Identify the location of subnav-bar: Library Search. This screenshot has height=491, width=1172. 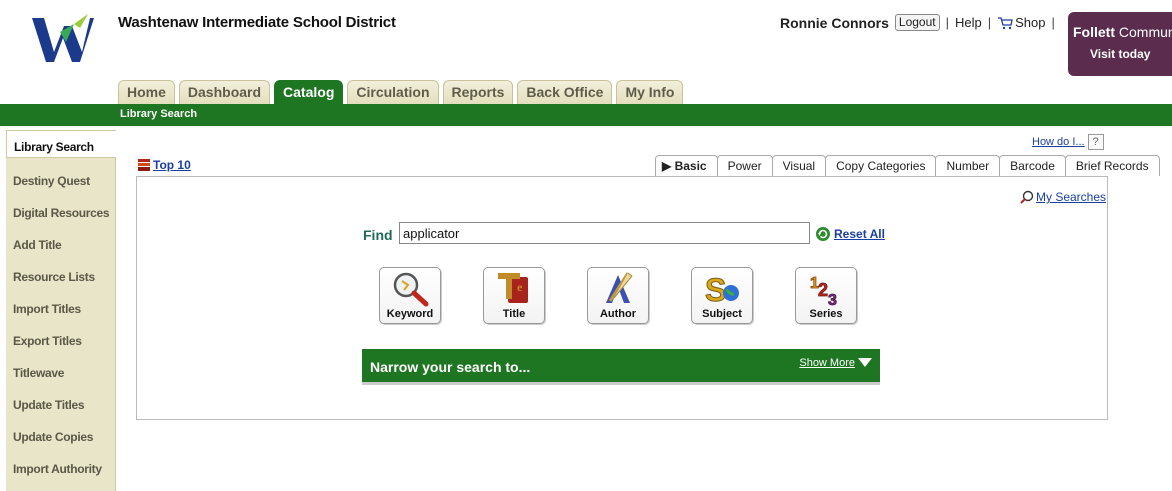
(586, 115).